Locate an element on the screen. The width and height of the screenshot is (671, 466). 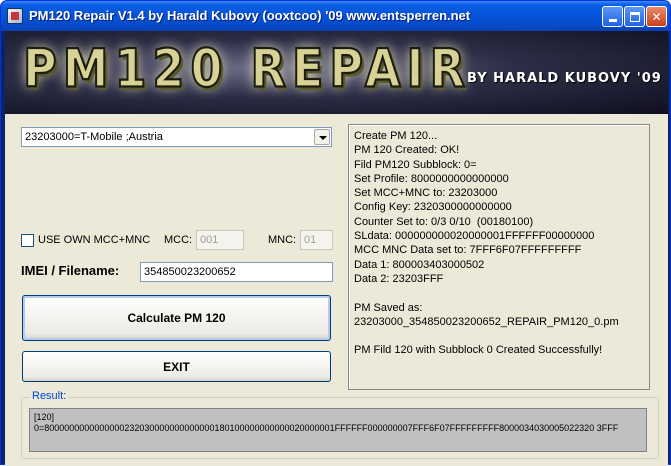
close-button: ✕ is located at coordinates (656, 16).